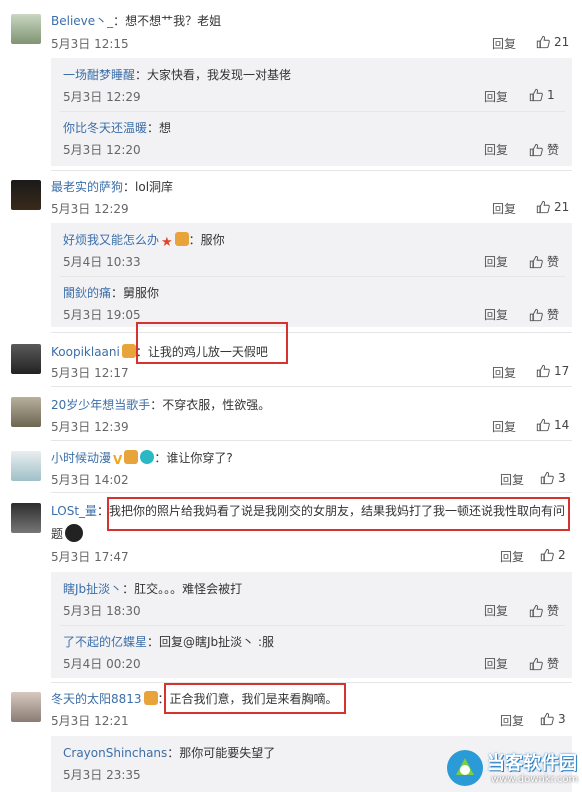  Describe the element at coordinates (102, 150) in the screenshot. I see `timestamp: 5月3日 12:20` at that location.